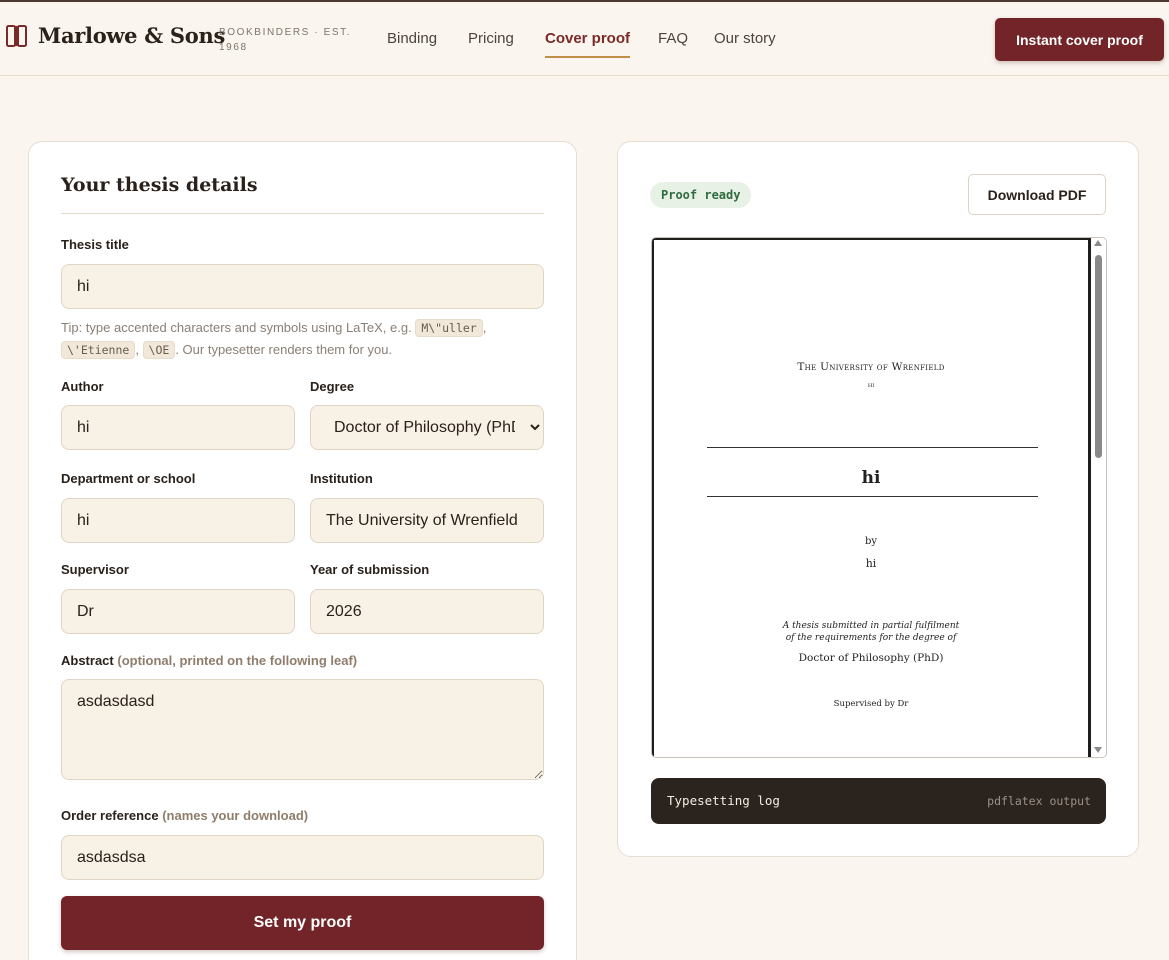  What do you see at coordinates (1098, 356) in the screenshot?
I see `scrollbar-thumb` at bounding box center [1098, 356].